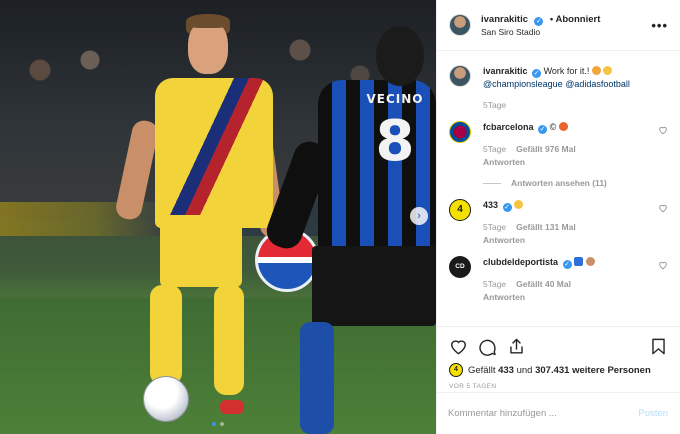  I want to click on comment-username: fcbarcelona, so click(508, 127).